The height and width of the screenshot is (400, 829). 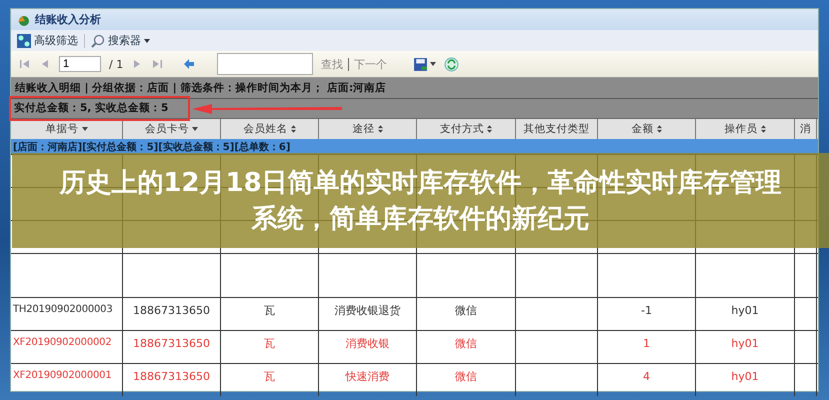 I want to click on table-cell-text: 1, so click(x=646, y=344).